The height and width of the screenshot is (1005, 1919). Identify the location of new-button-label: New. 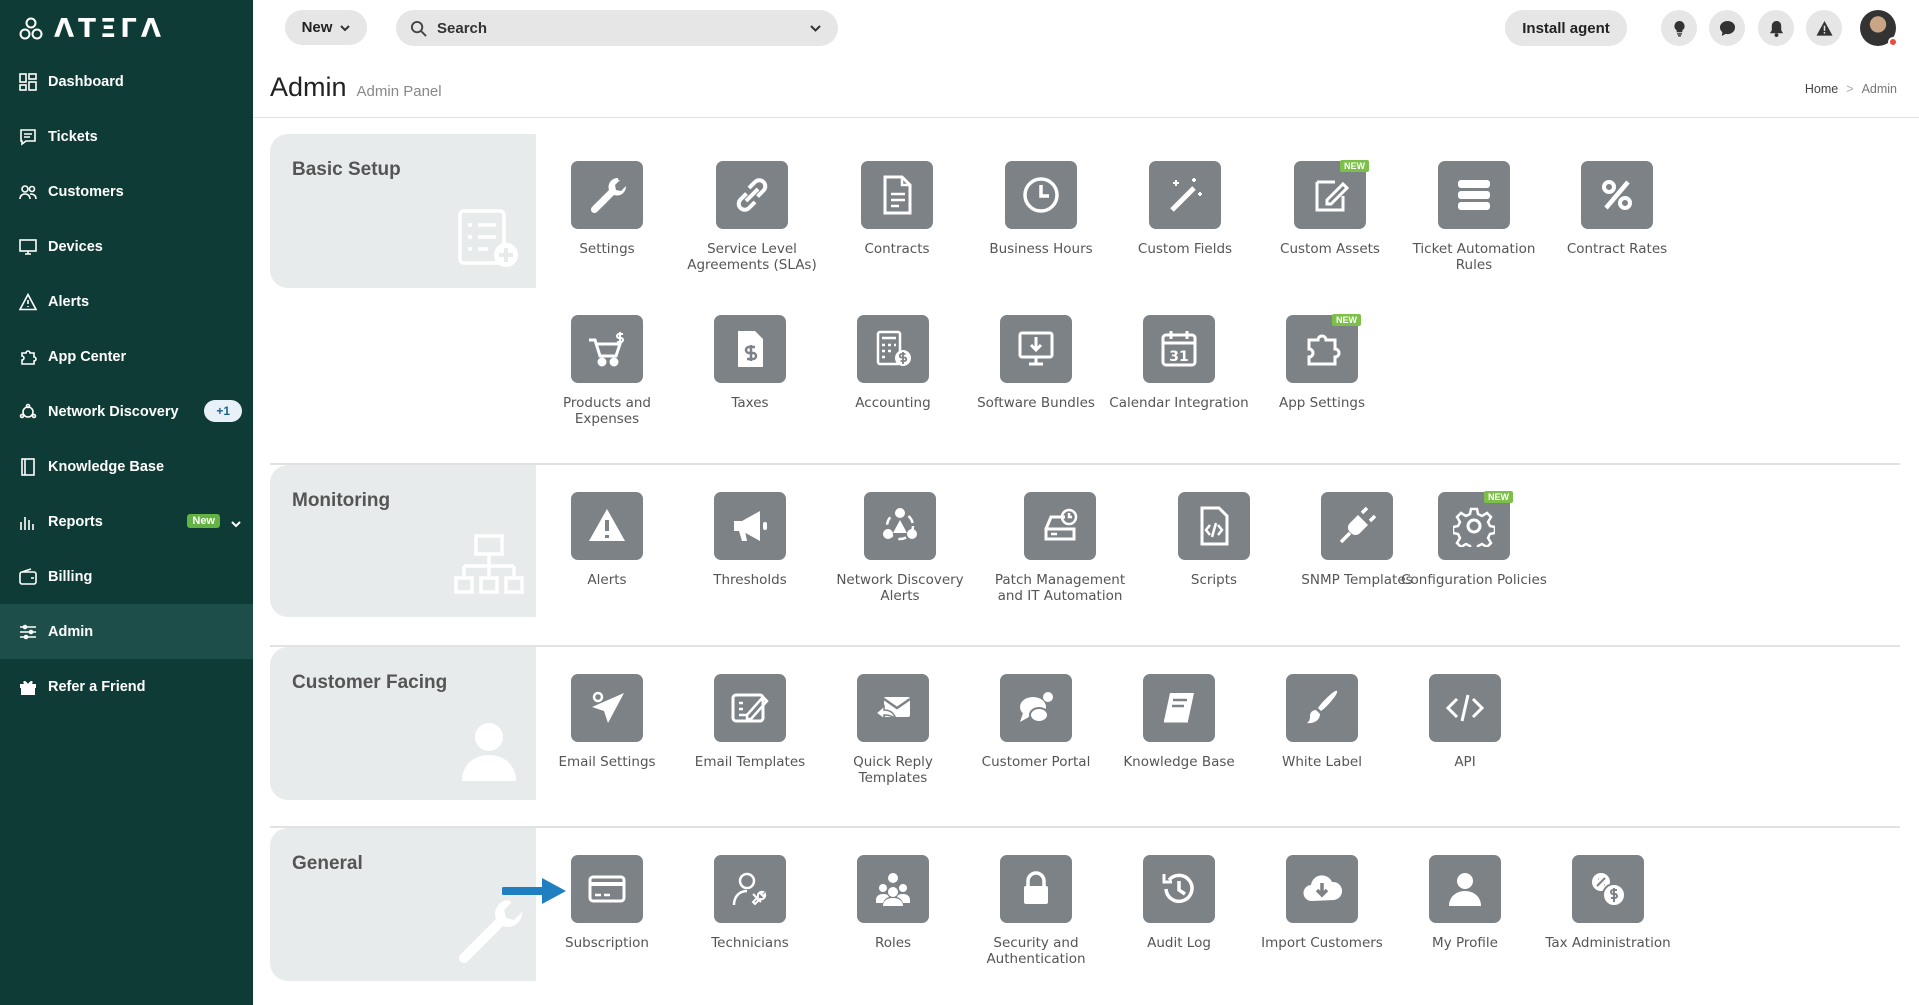
(317, 27).